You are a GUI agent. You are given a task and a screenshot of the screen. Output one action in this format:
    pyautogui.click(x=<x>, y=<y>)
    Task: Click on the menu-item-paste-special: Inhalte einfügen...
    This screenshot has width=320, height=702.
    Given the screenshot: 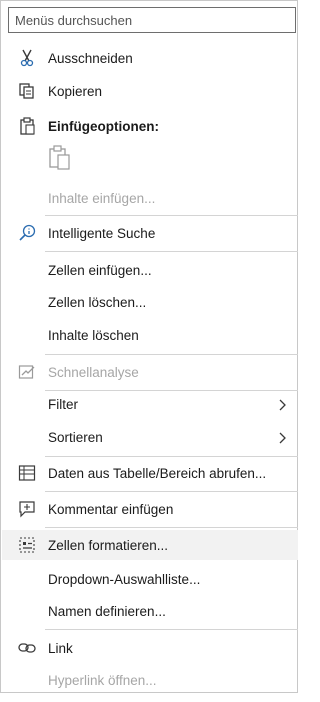 What is the action you would take?
    pyautogui.click(x=150, y=198)
    